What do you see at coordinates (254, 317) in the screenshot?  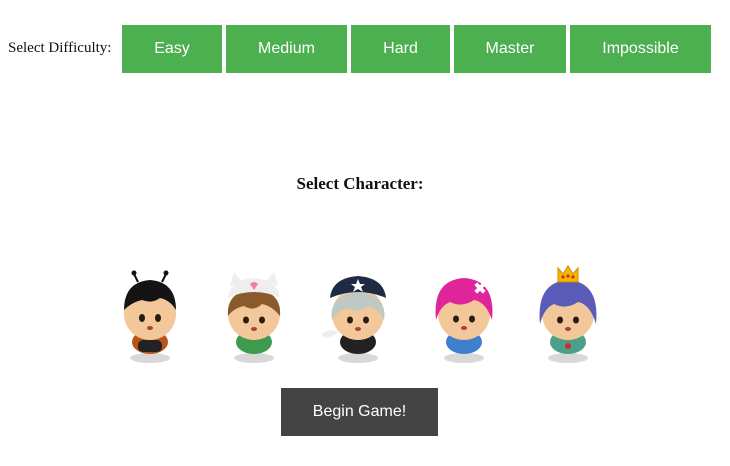 I see `girl-cat-hat-icon` at bounding box center [254, 317].